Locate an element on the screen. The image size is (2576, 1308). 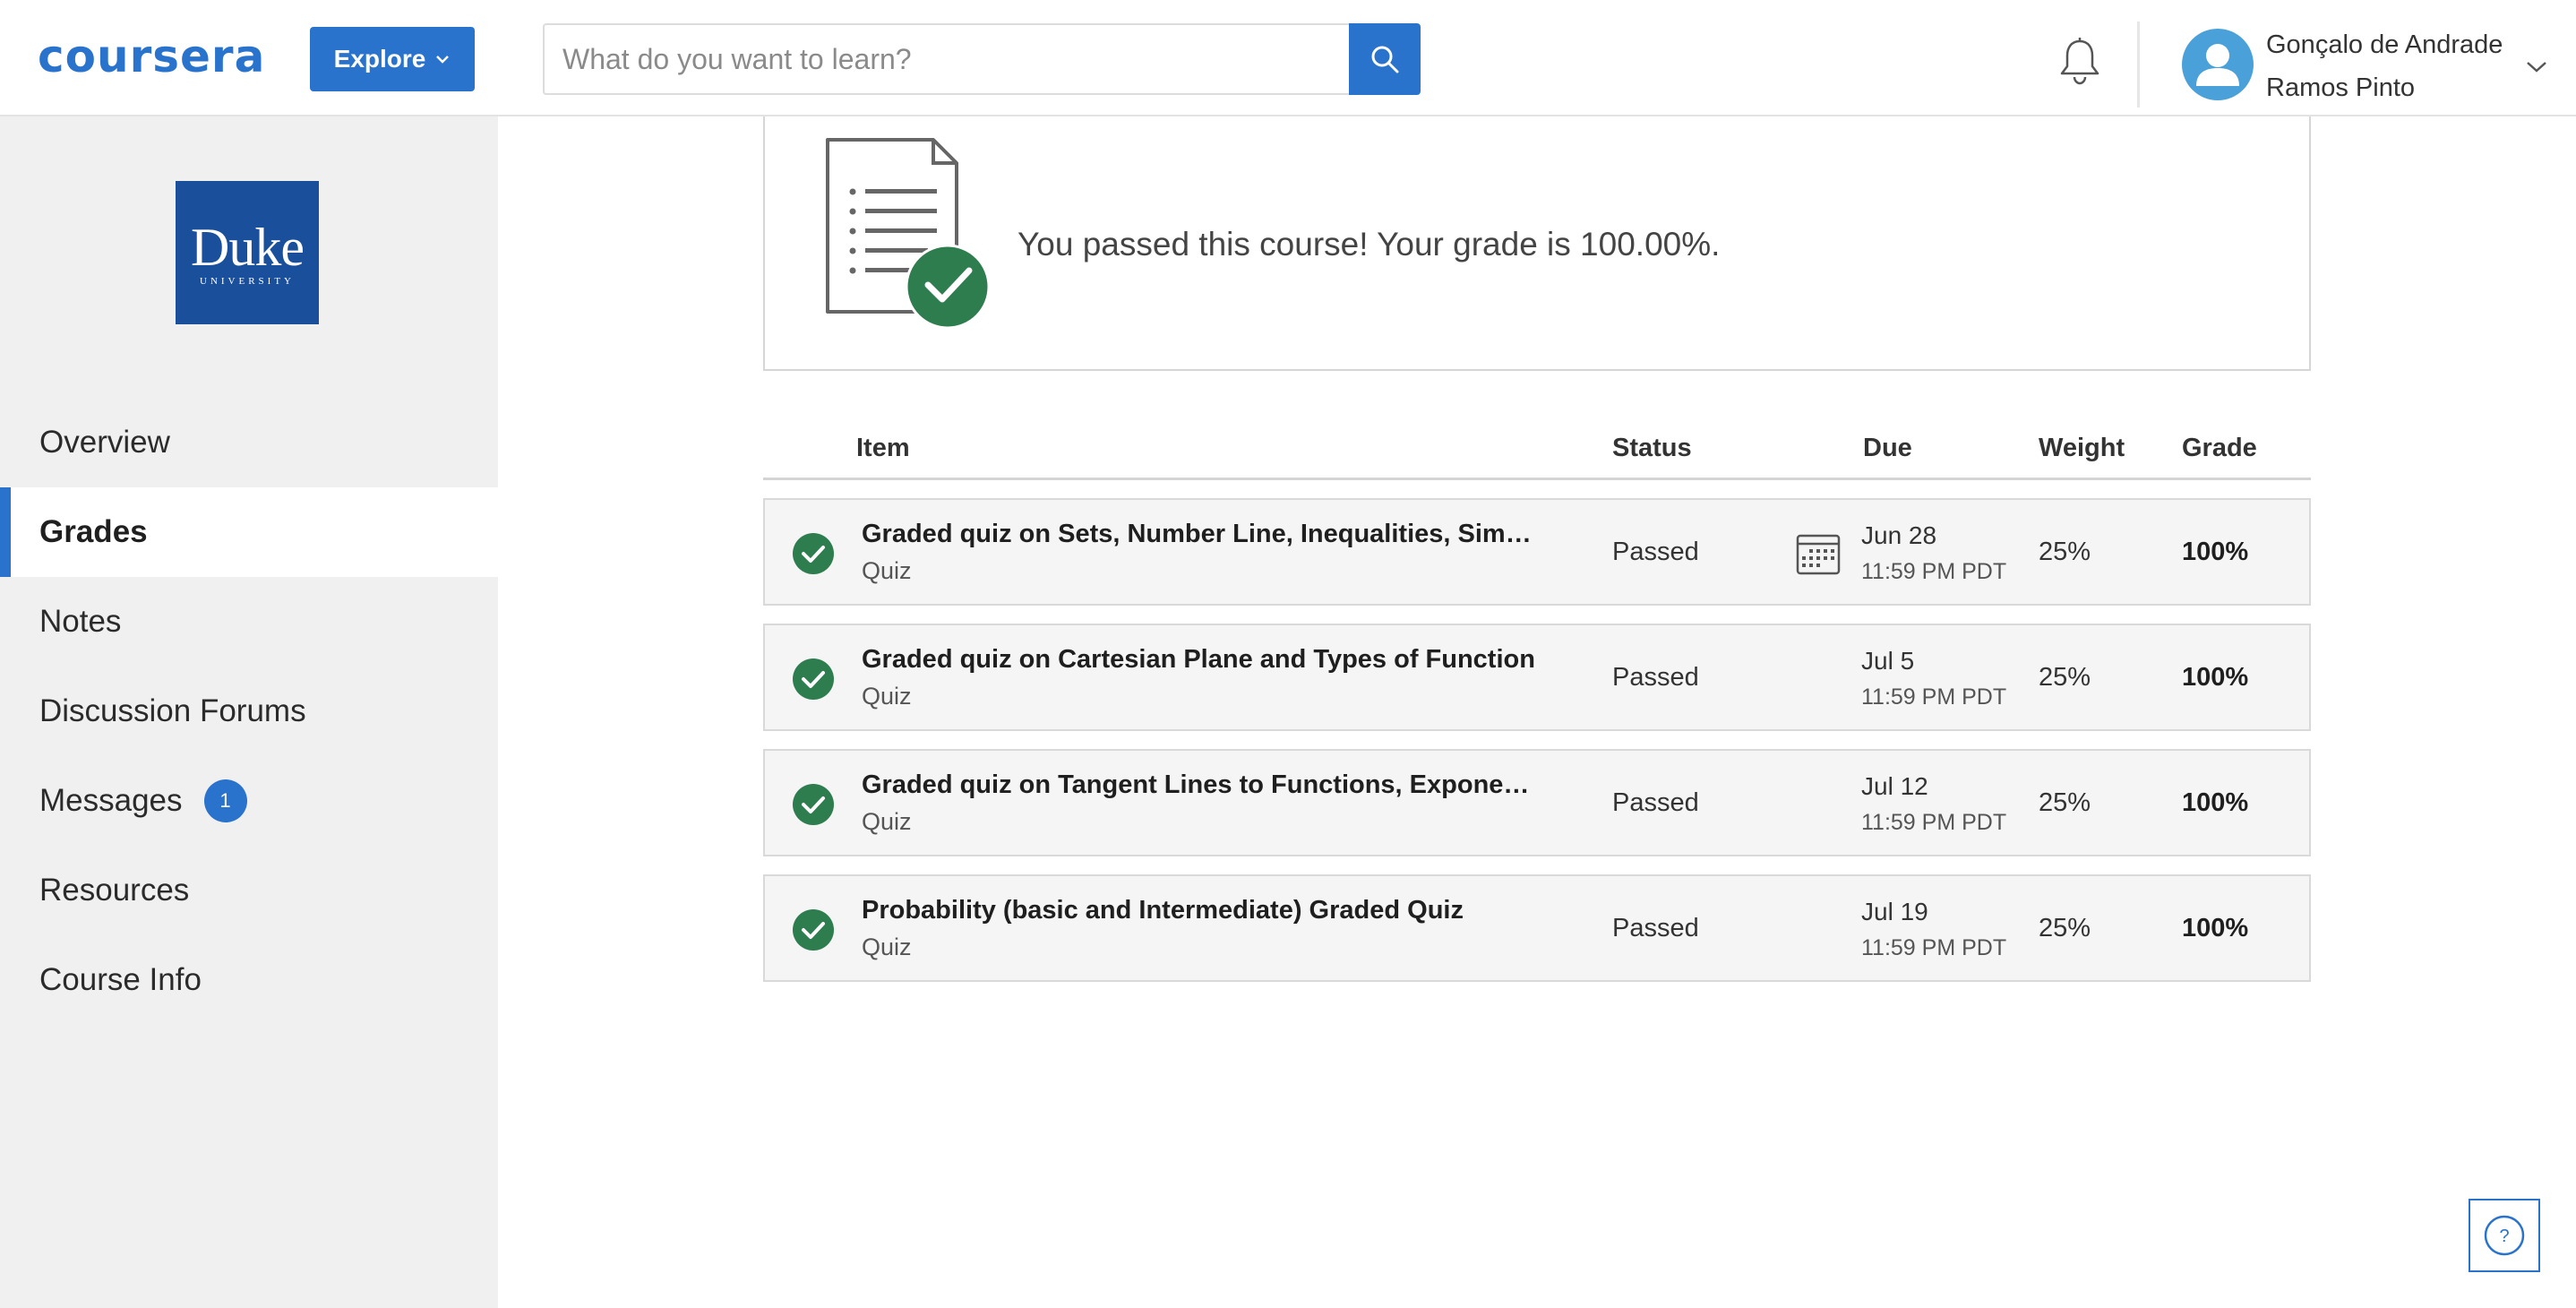
grades-table-header: Item Status Due Weight Grade is located at coordinates (1537, 450).